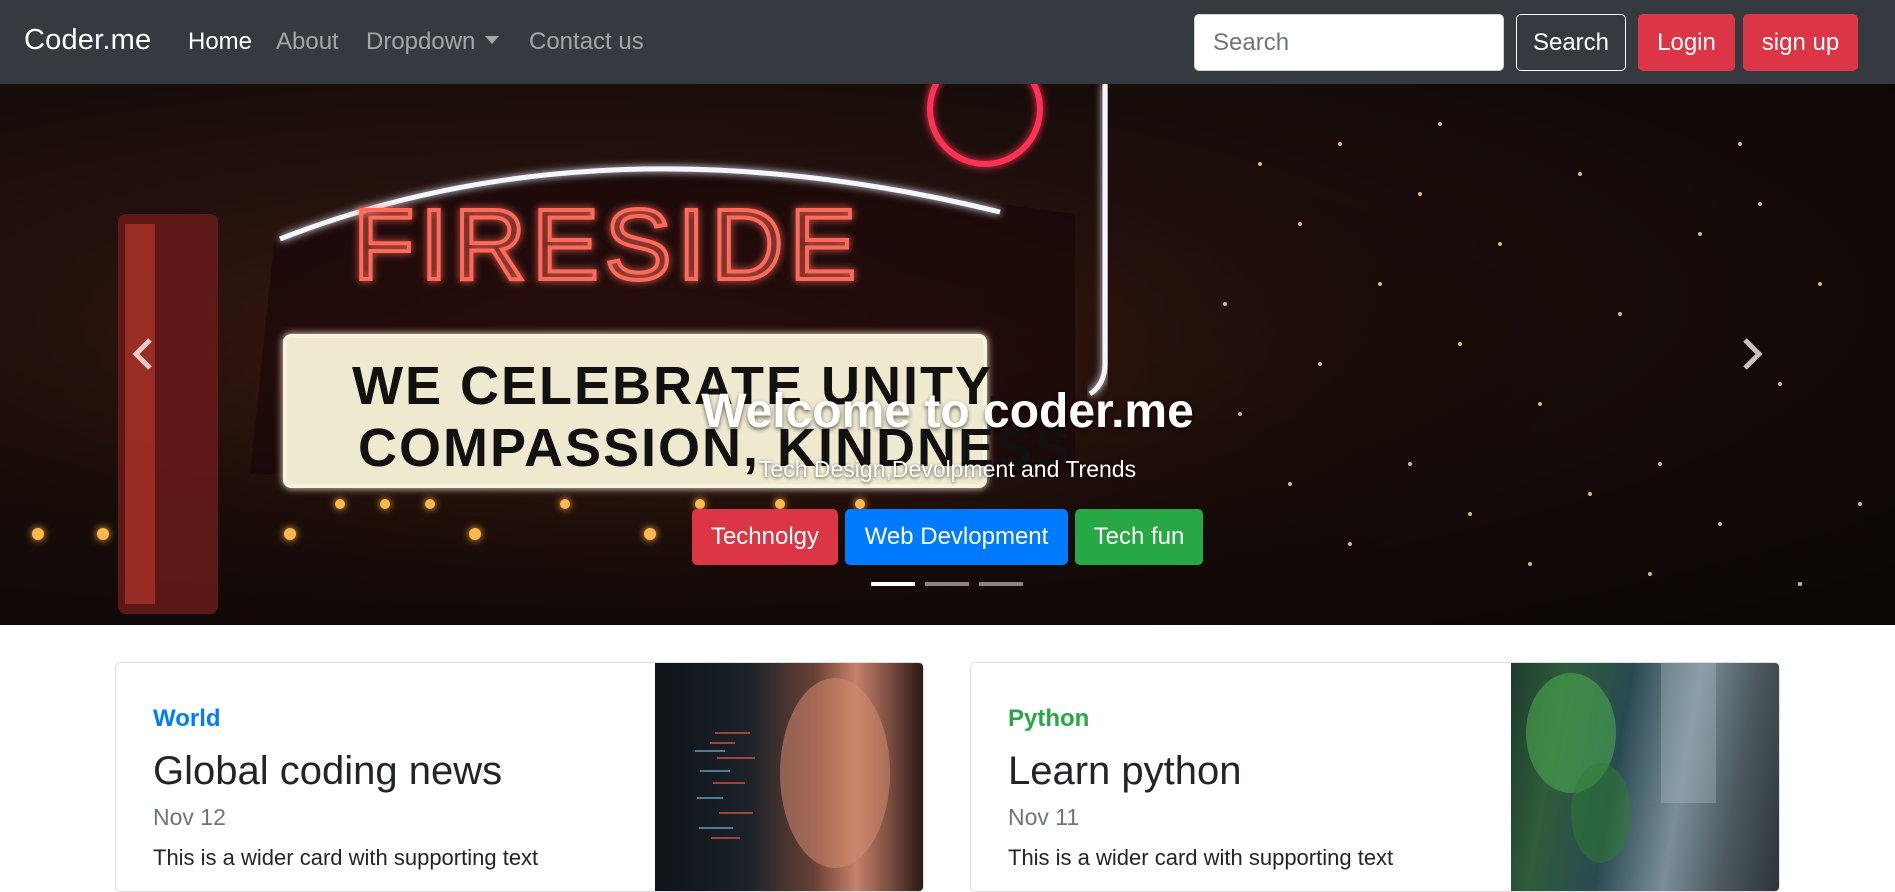  I want to click on carousel-next-button, so click(1753, 354).